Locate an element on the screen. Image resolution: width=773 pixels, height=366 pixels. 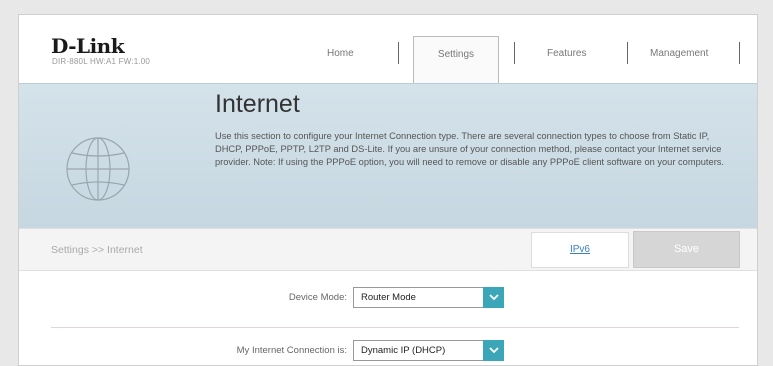
nav-settings: Settings is located at coordinates (456, 59).